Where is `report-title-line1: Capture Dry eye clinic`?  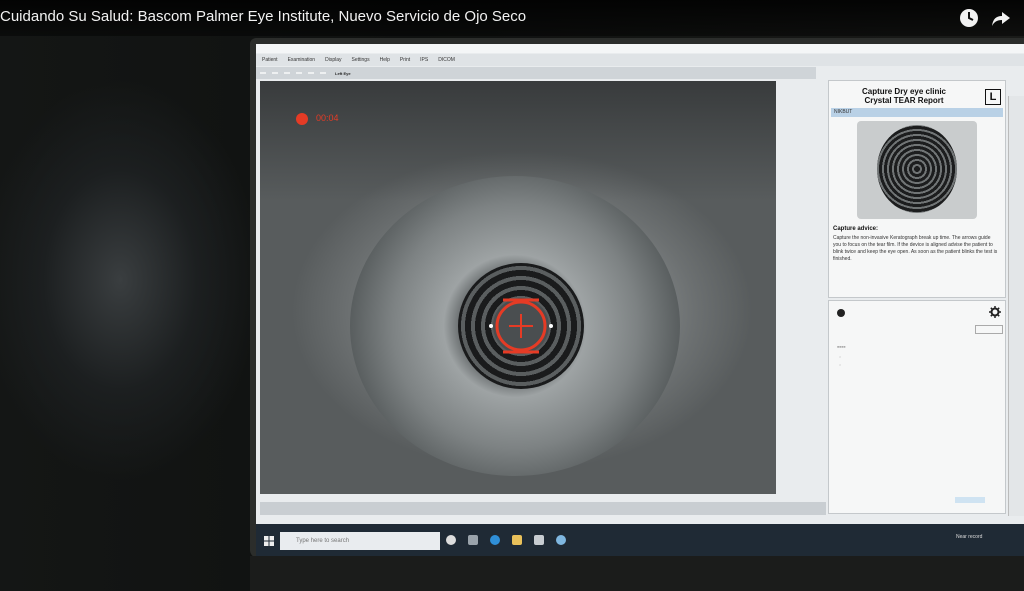
report-title-line1: Capture Dry eye clinic is located at coordinates (904, 91).